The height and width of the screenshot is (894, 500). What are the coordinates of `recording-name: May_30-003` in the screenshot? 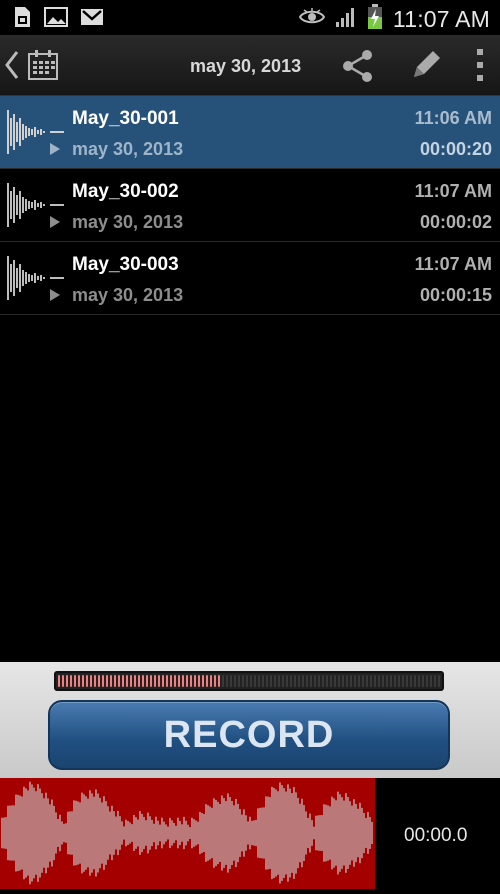 It's located at (125, 264).